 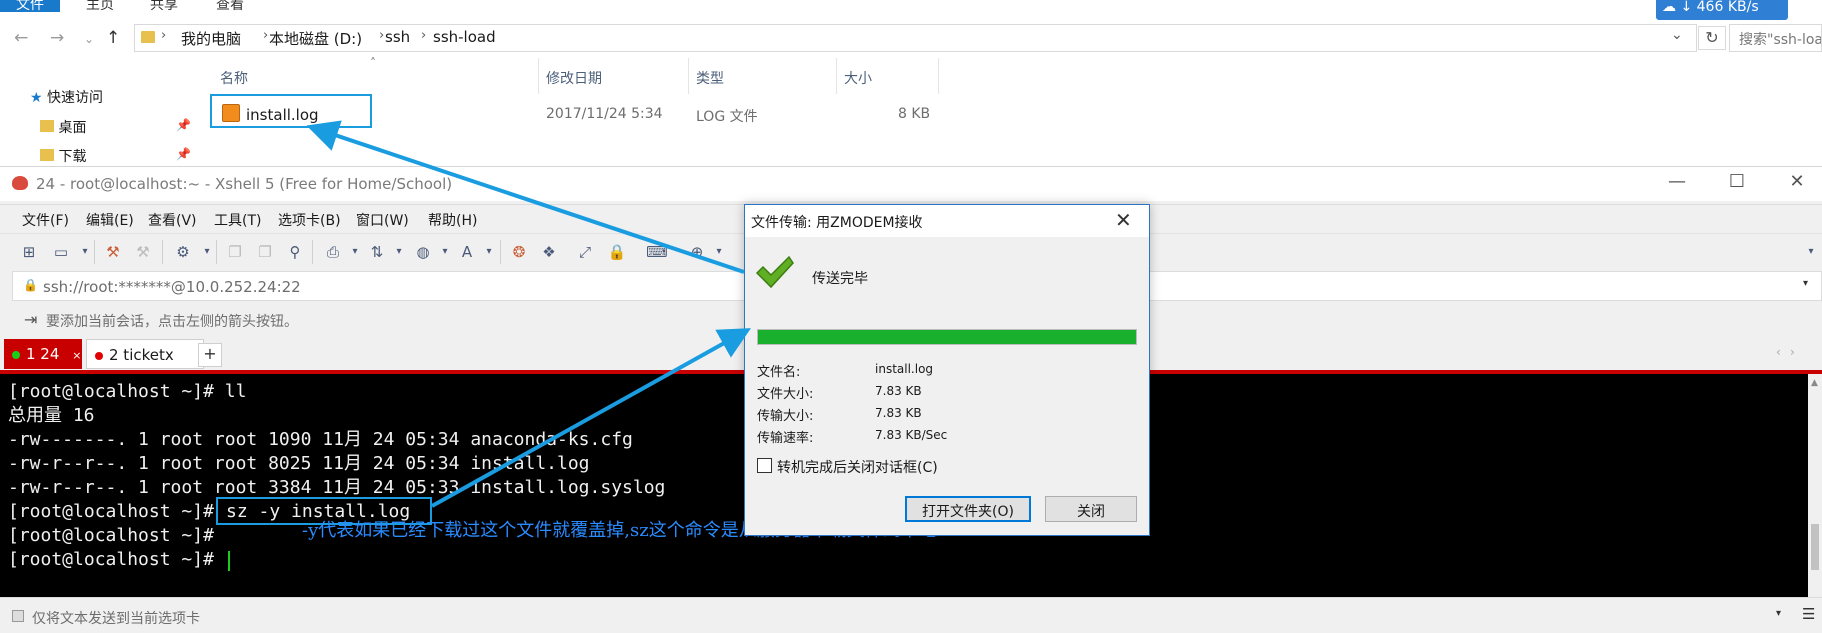 I want to click on connected-dot-icon, so click(x=16, y=354).